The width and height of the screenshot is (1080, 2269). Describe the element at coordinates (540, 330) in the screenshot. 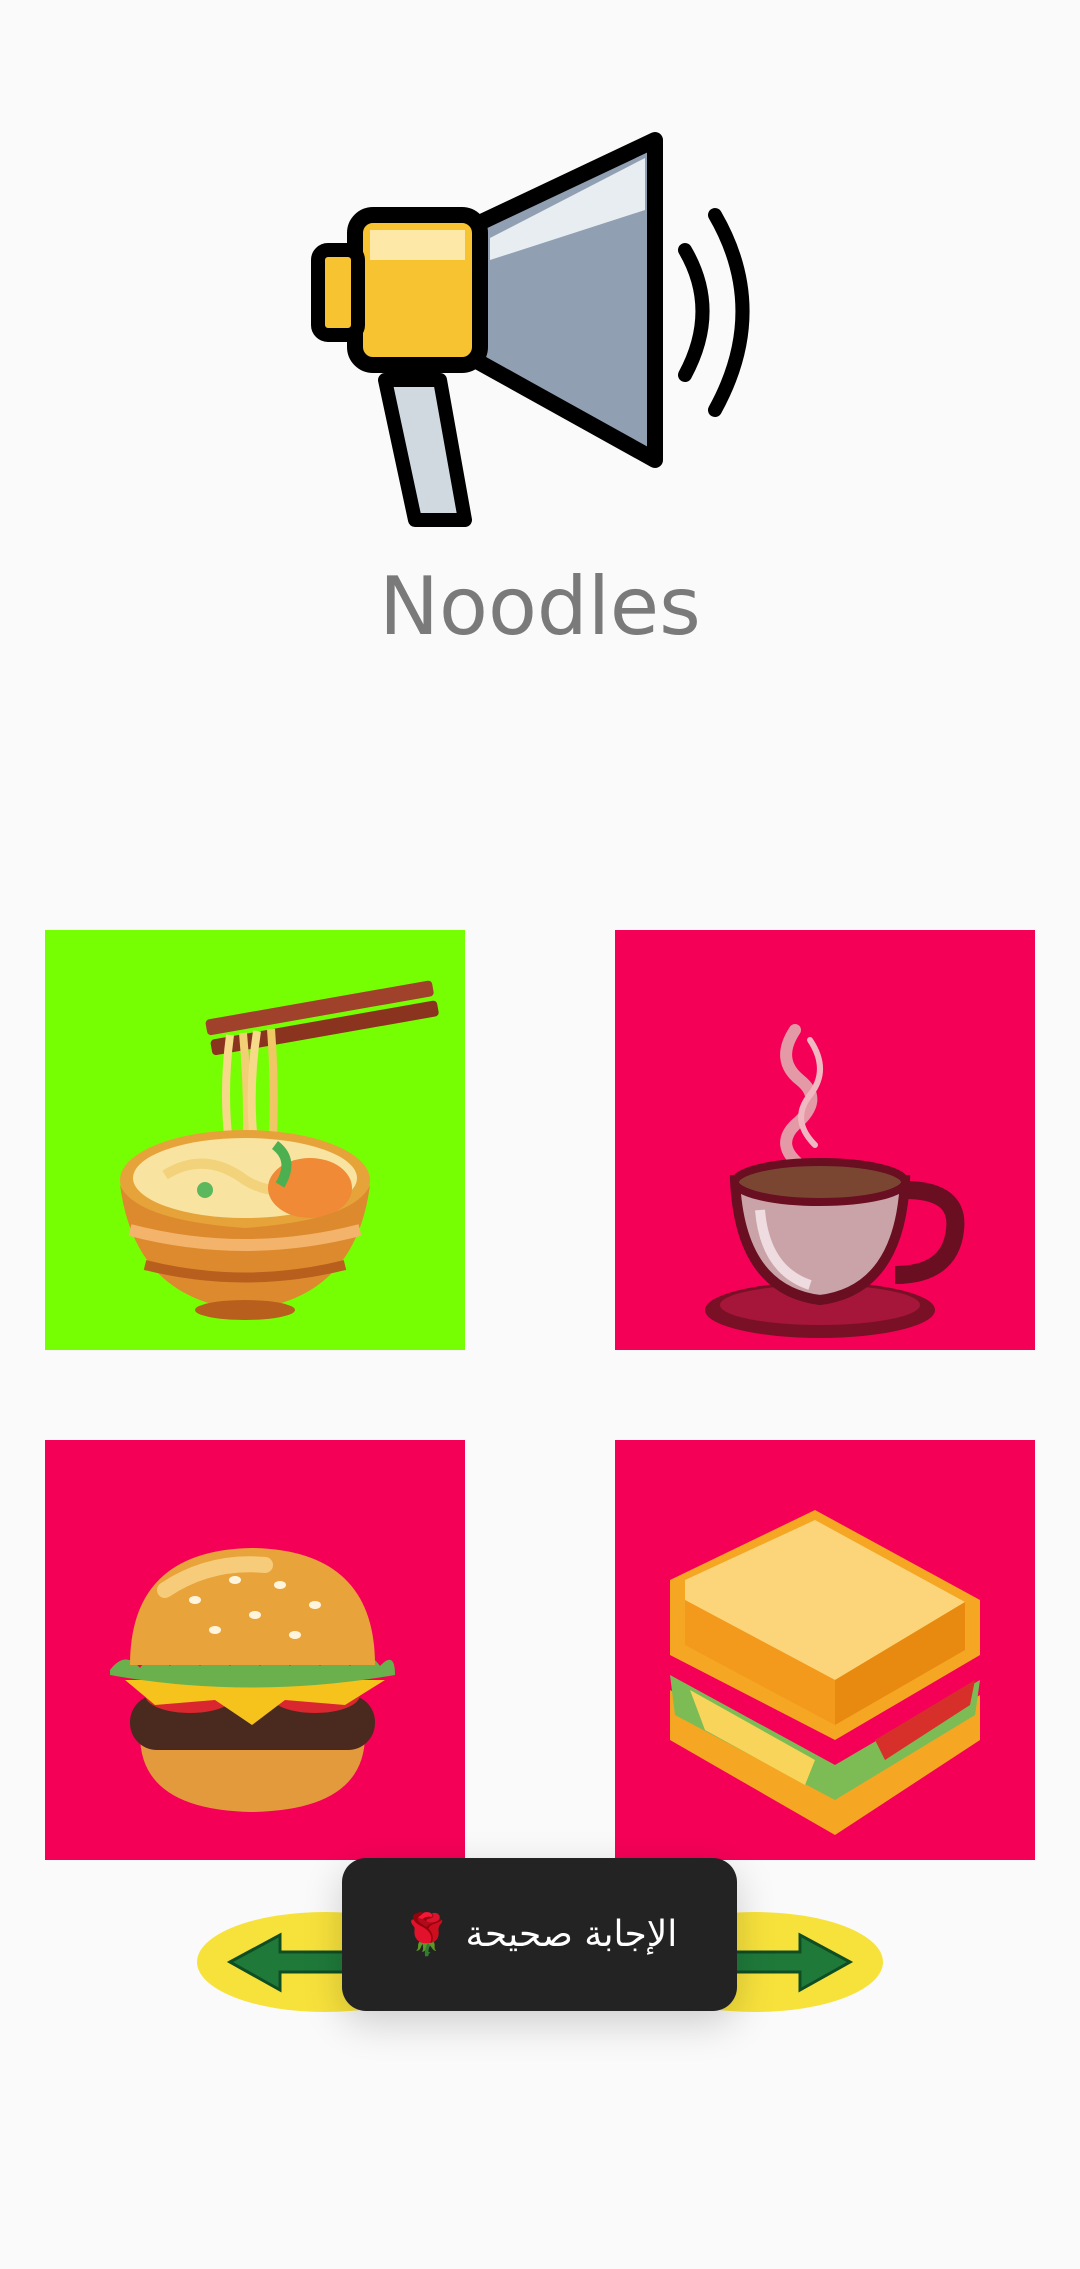

I see `megaphone-icon` at that location.